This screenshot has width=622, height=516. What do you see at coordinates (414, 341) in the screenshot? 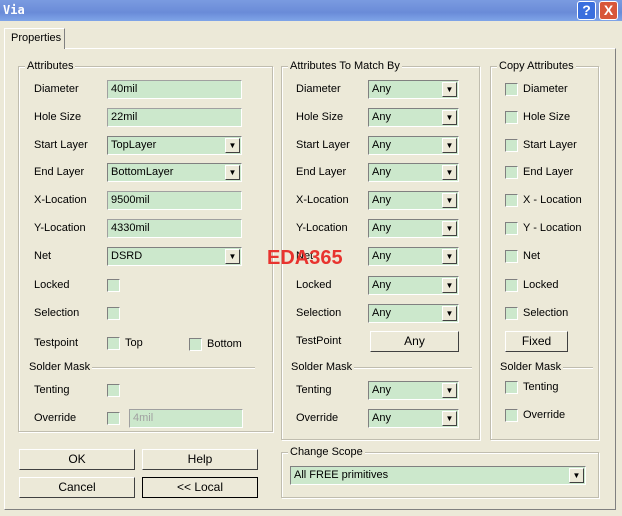
I see `match-testpoint-button: Any` at bounding box center [414, 341].